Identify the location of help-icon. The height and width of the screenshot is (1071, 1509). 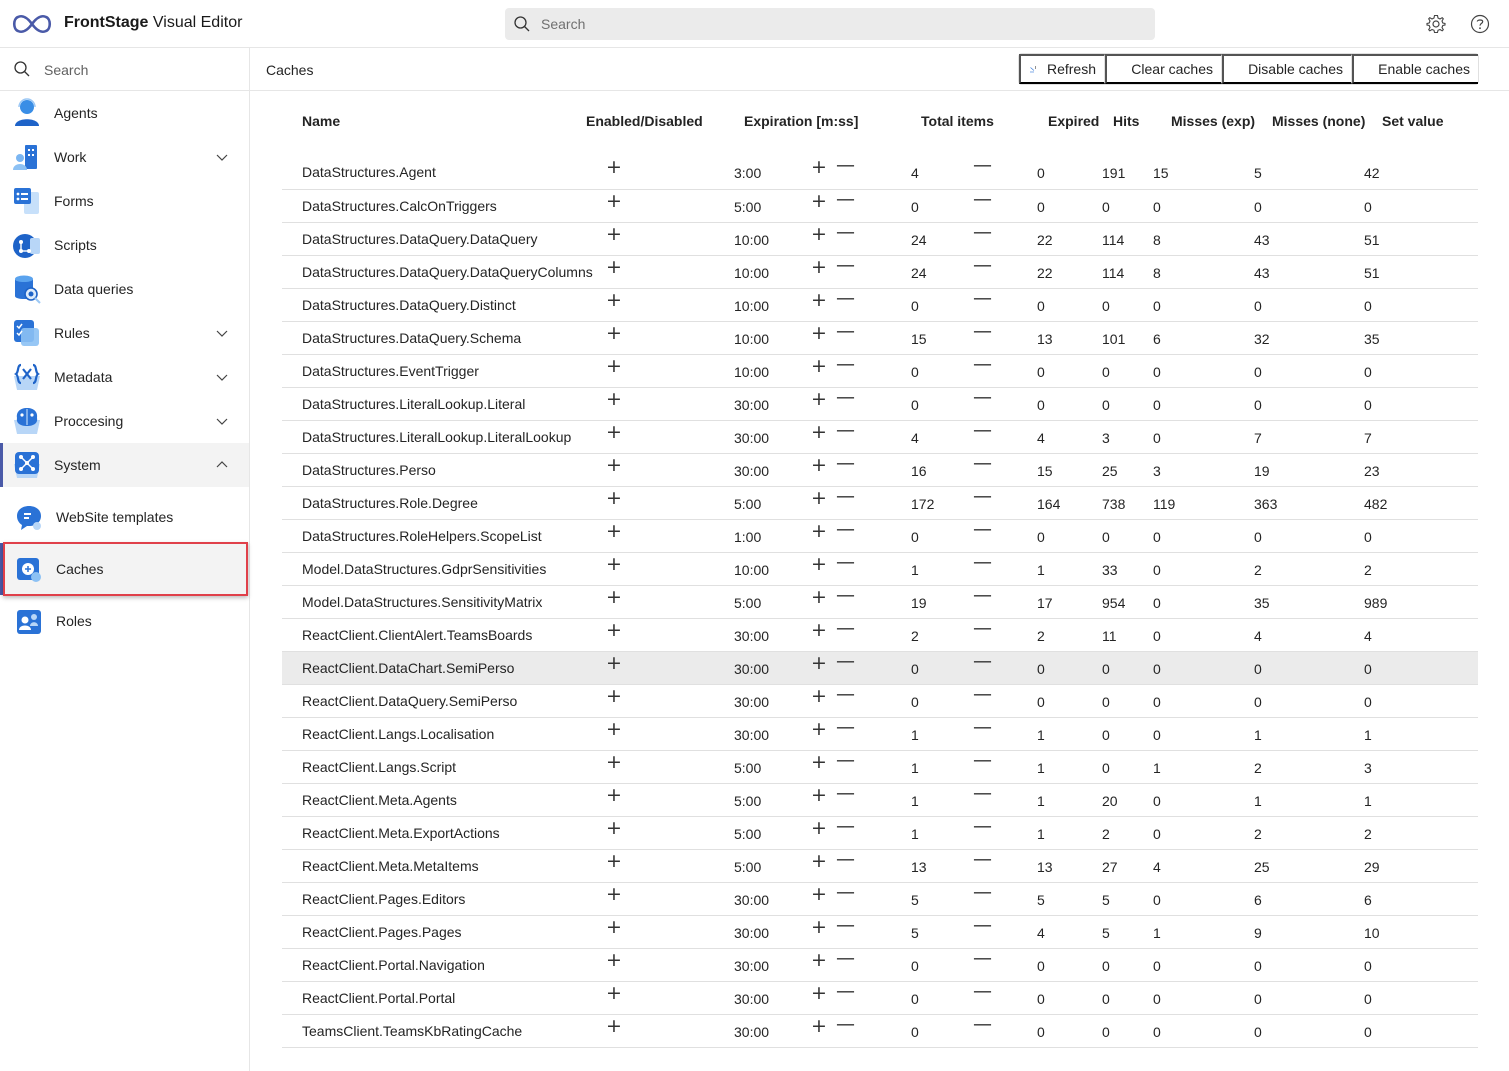
(1480, 24).